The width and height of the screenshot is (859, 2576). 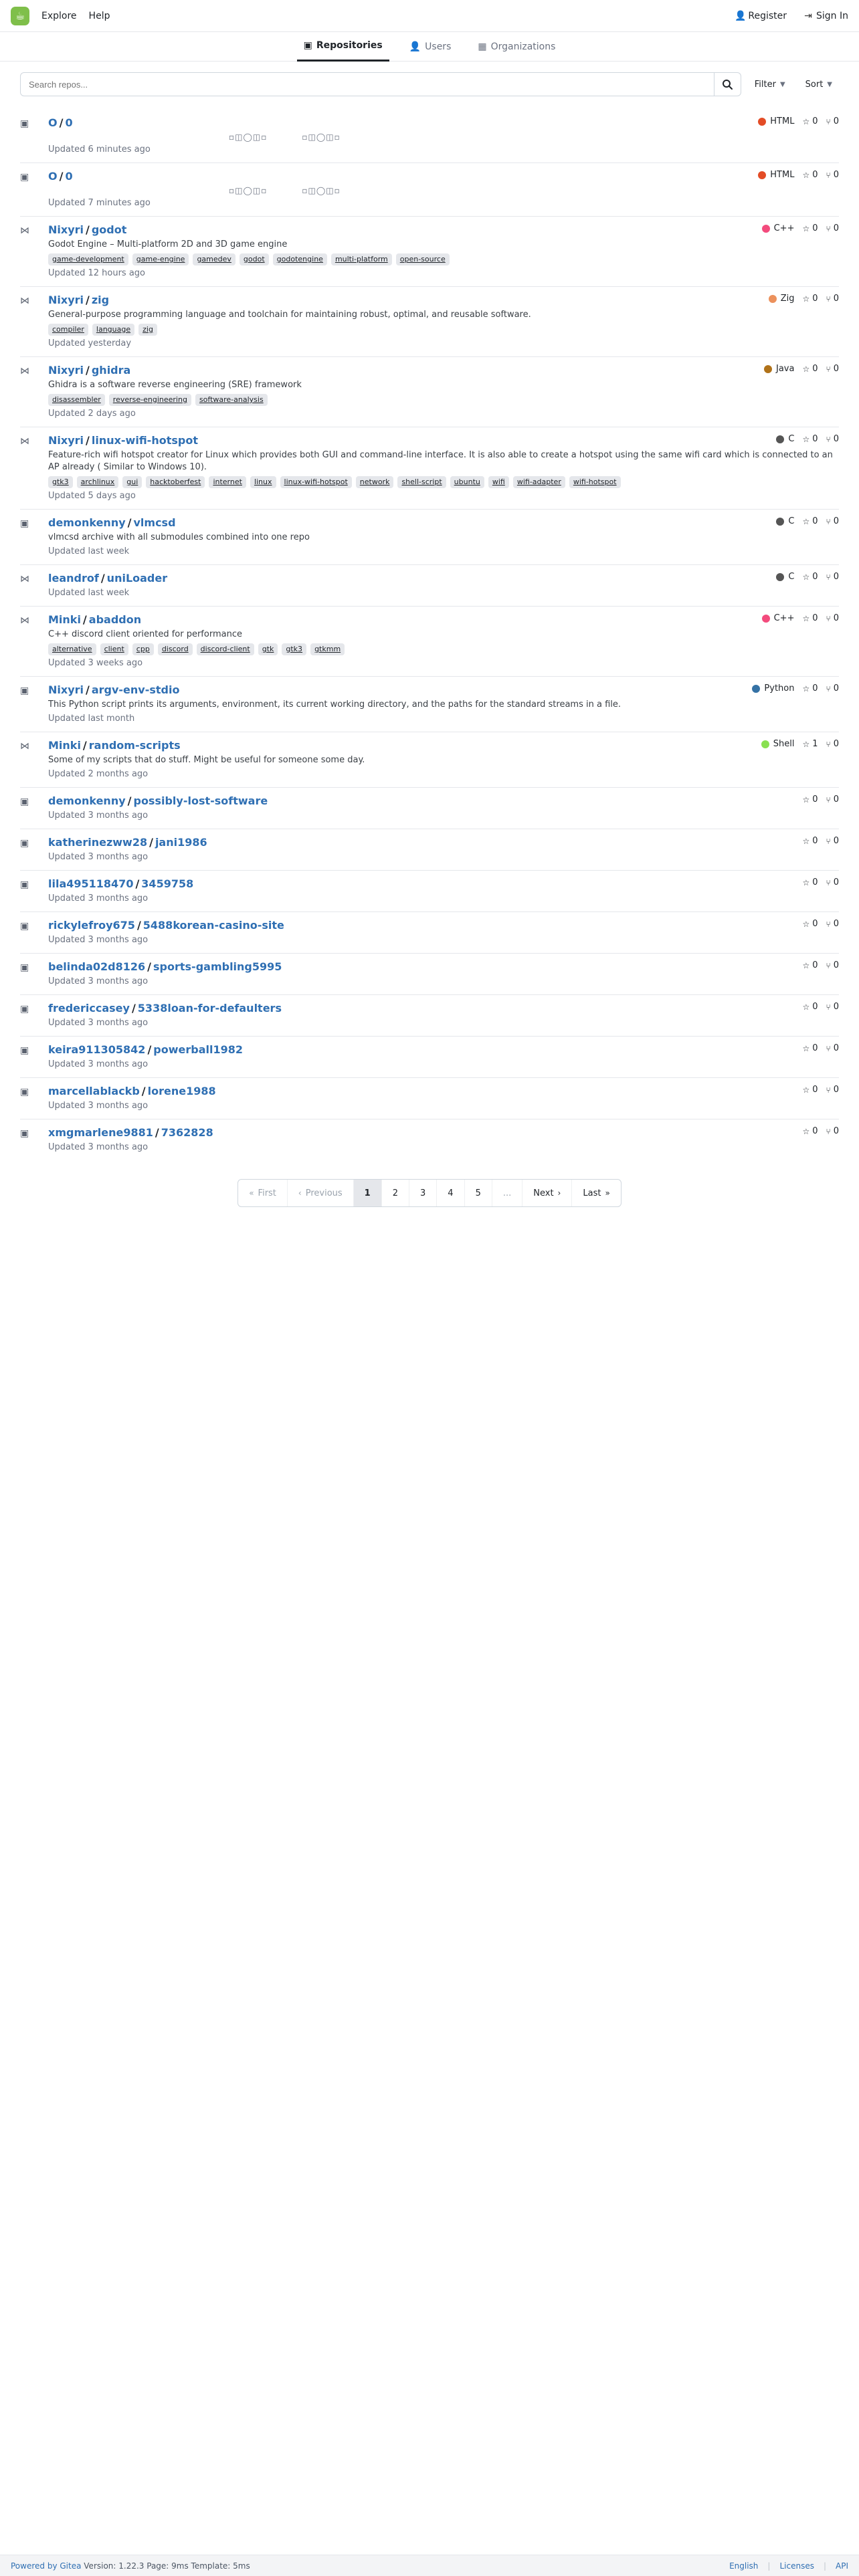 What do you see at coordinates (135, 745) in the screenshot?
I see `repo-name-link: random-scripts` at bounding box center [135, 745].